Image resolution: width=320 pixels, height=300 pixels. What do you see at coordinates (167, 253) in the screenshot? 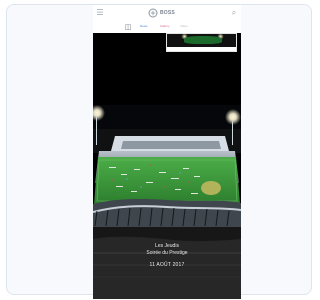
I see `hero-line-2: Soirée du Prestige` at bounding box center [167, 253].